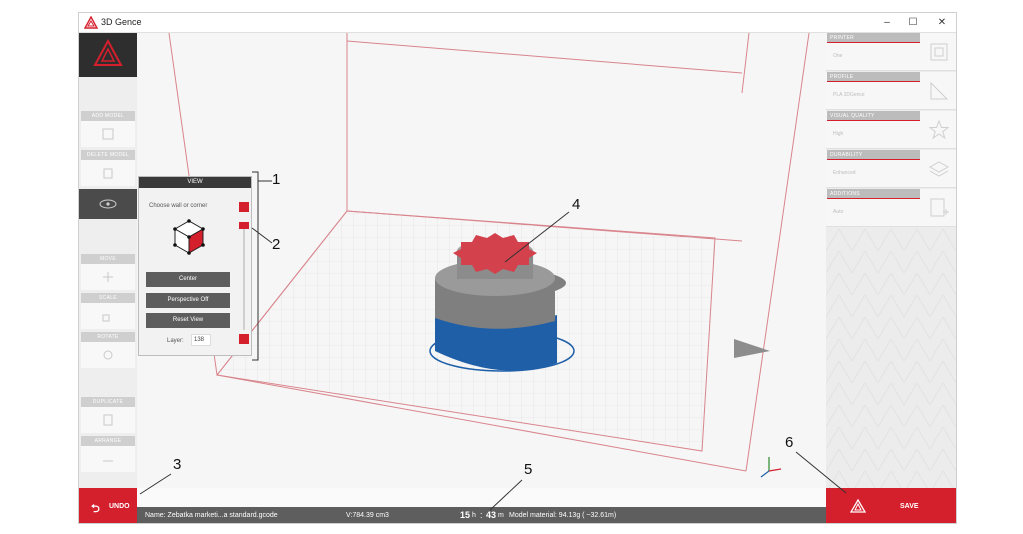  What do you see at coordinates (909, 506) in the screenshot?
I see `save-label: SAVE` at bounding box center [909, 506].